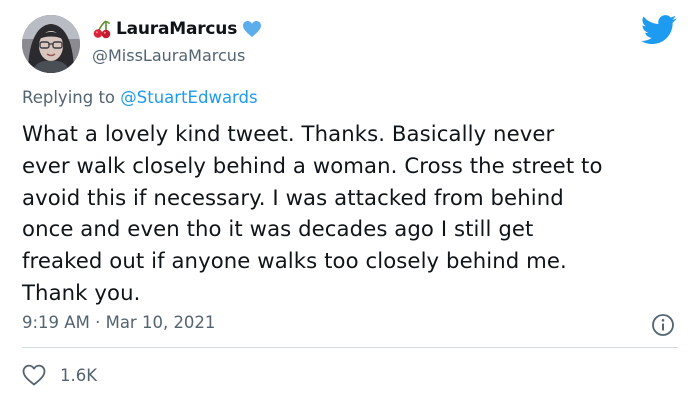 This screenshot has width=700, height=402. What do you see at coordinates (188, 97) in the screenshot?
I see `reply-target-link: @StuartEdwards` at bounding box center [188, 97].